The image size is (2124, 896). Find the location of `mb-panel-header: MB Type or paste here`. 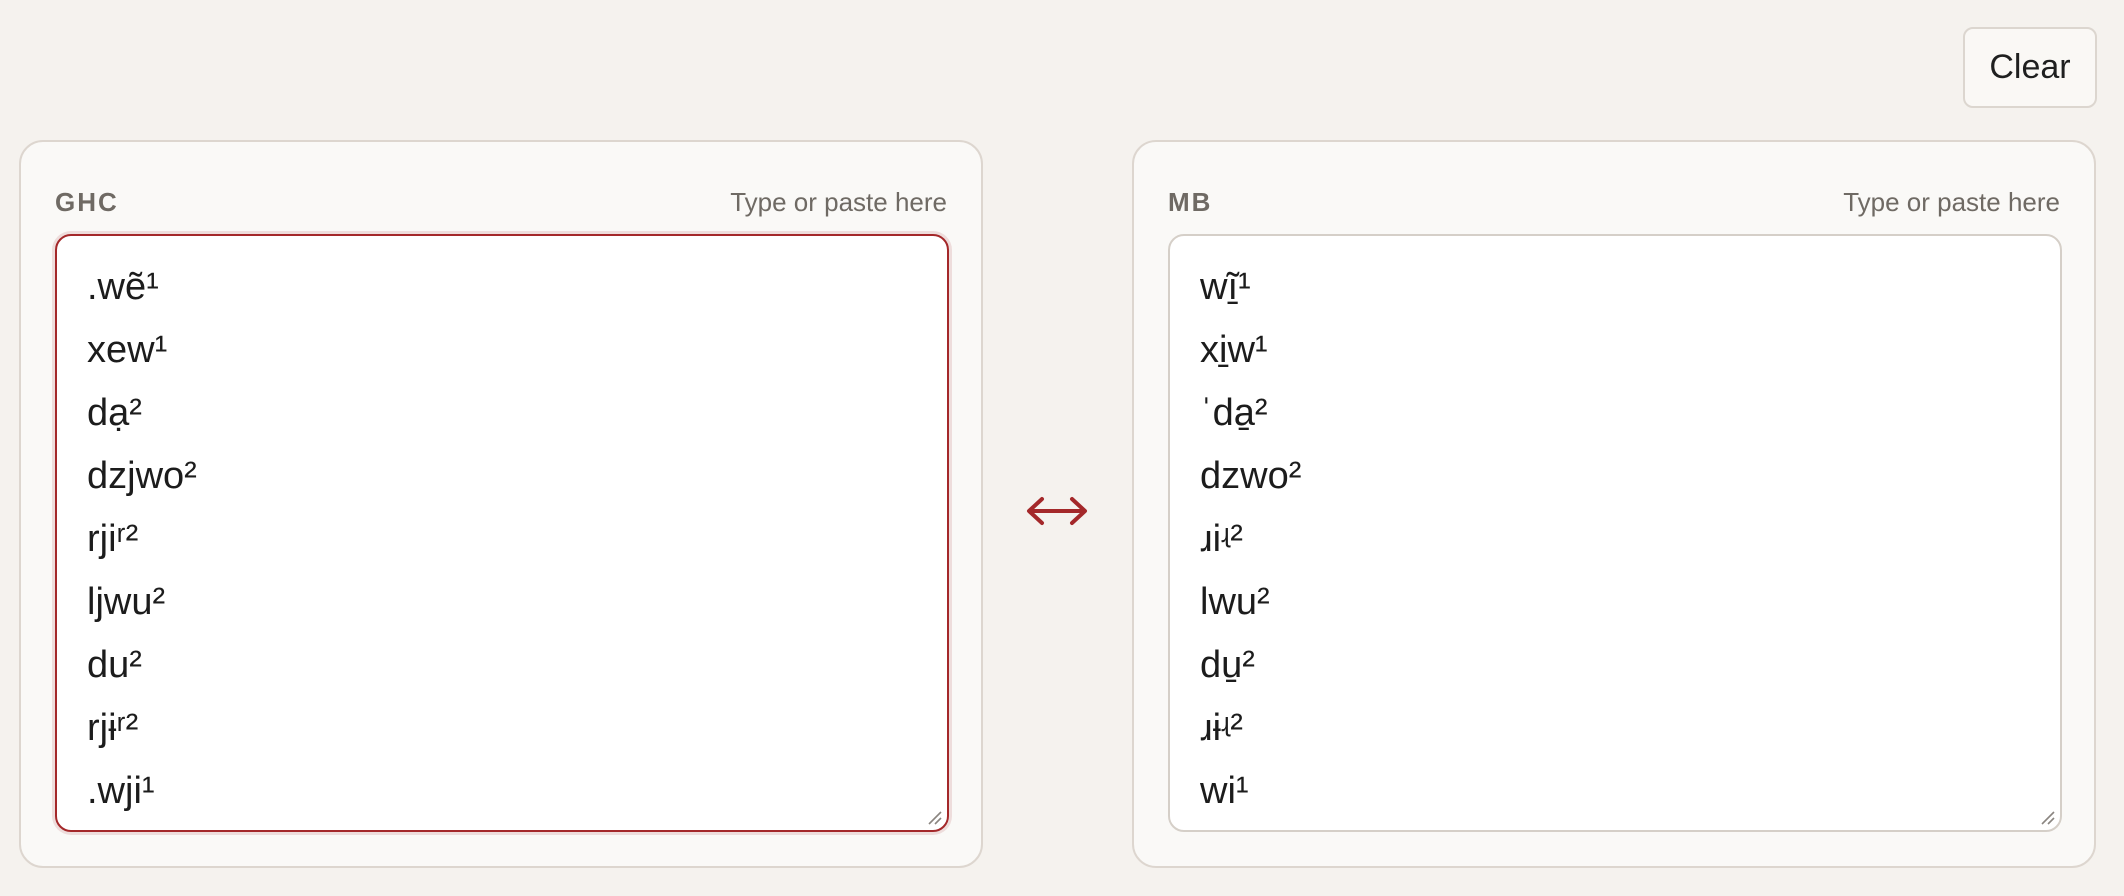

mb-panel-header: MB Type or paste here is located at coordinates (1614, 202).